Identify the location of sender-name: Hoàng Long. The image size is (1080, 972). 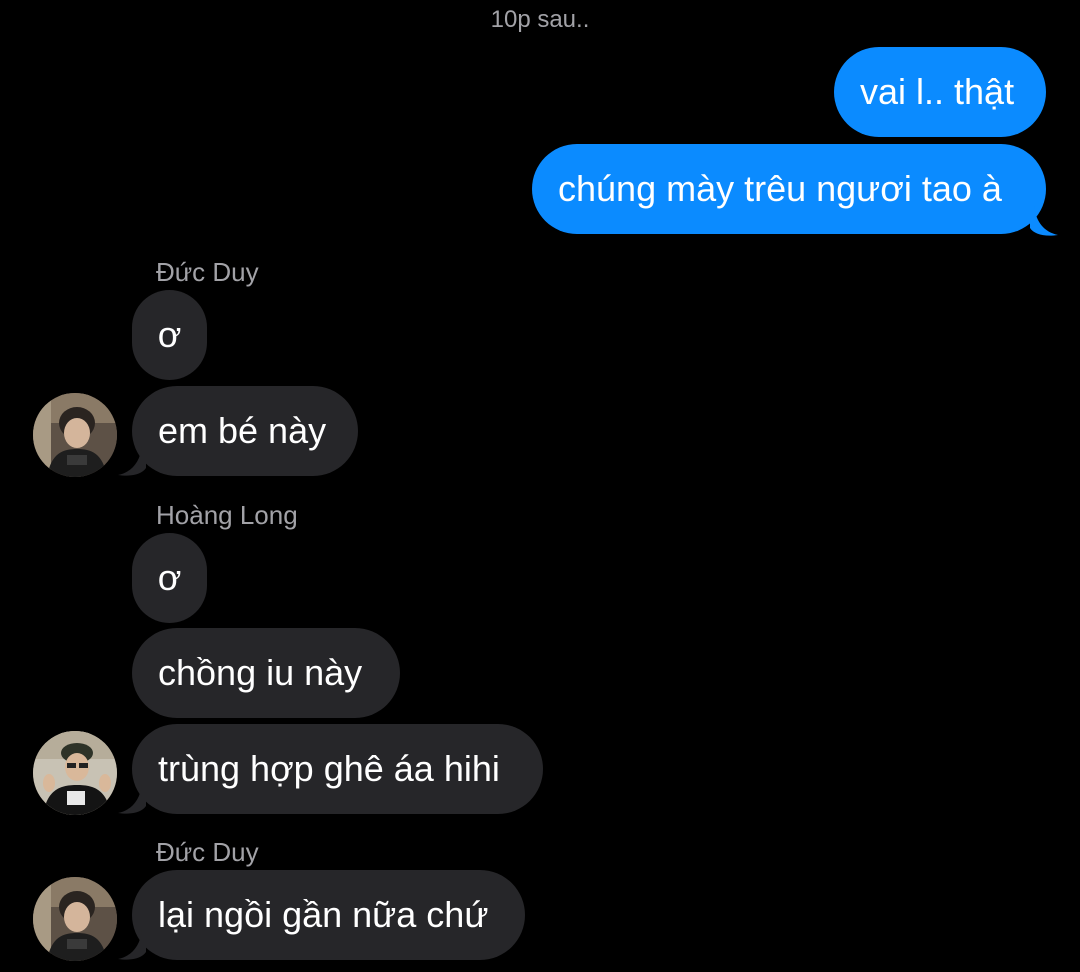
(227, 515).